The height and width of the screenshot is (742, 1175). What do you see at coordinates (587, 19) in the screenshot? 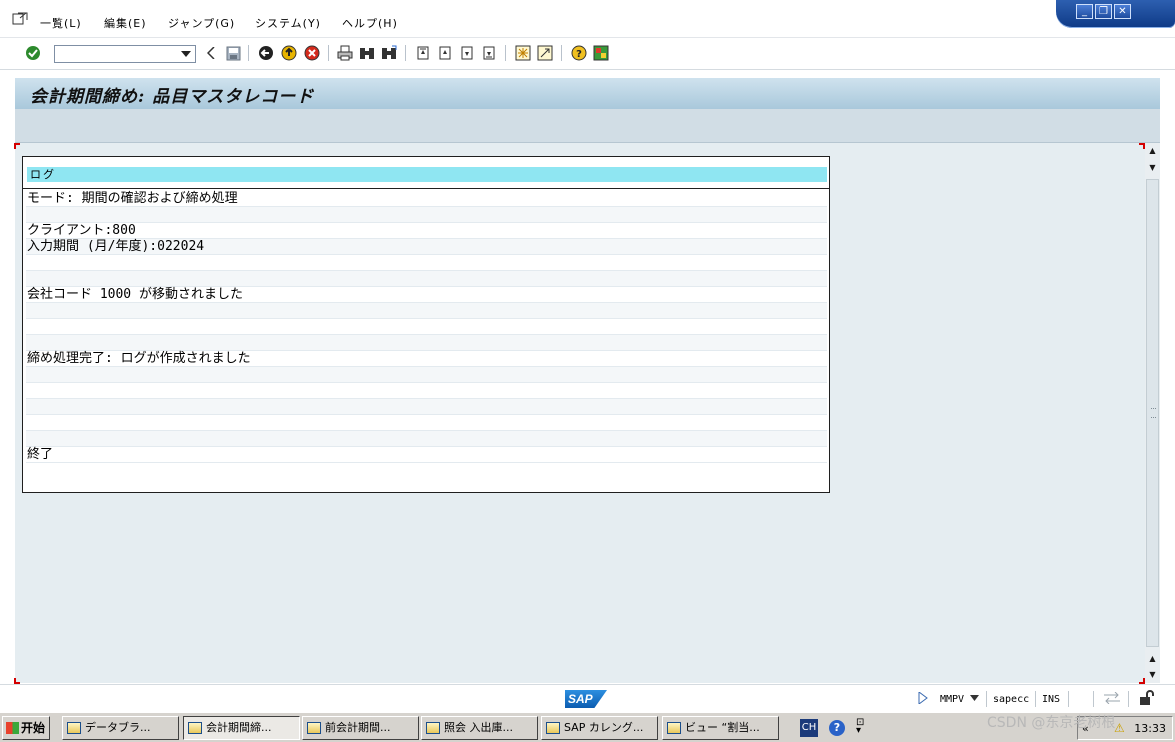
I see `menu-bar: 一覧(L) 編集(E) ジャンプ(G) システム(Y) ヘルプ(H) _ ❐ ✕` at bounding box center [587, 19].